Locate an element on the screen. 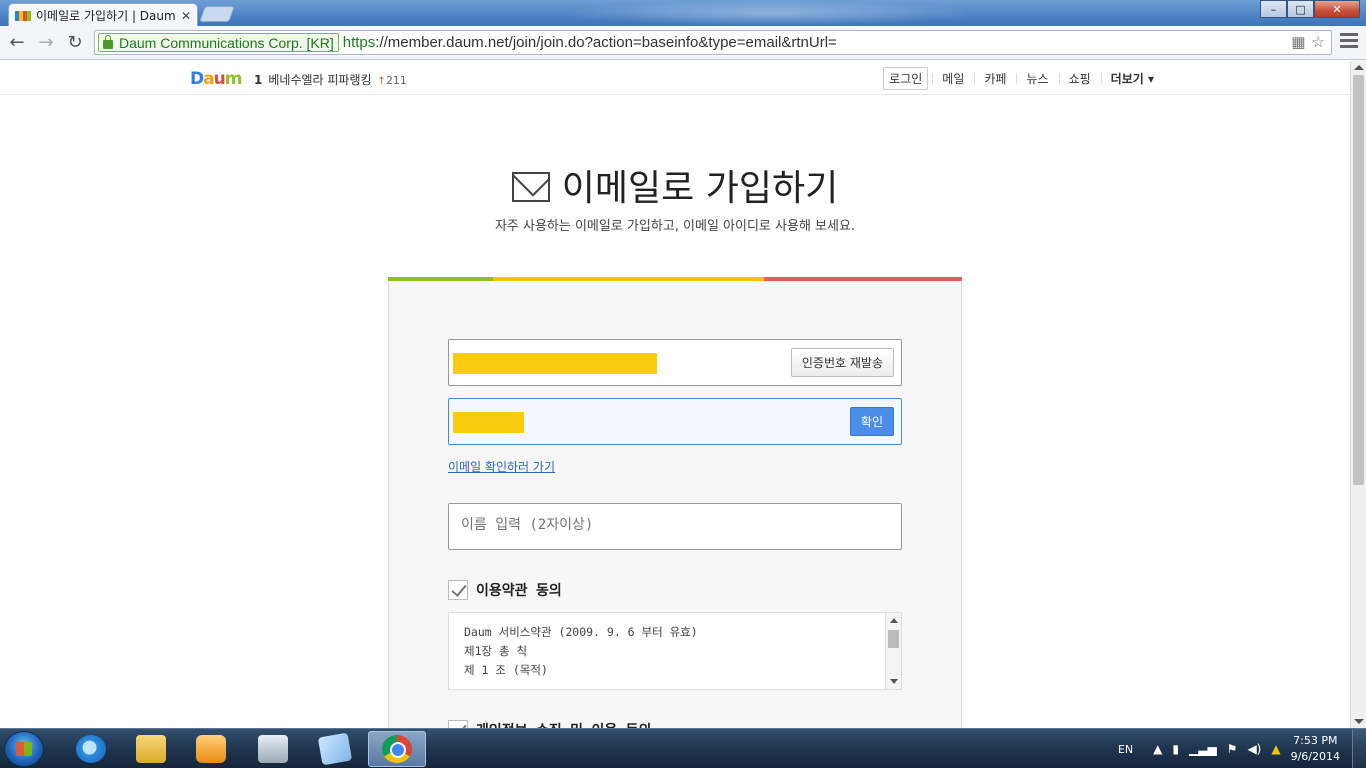 The width and height of the screenshot is (1366, 768). rank-keyword: 베네수엘라 피파랭킹 is located at coordinates (320, 80).